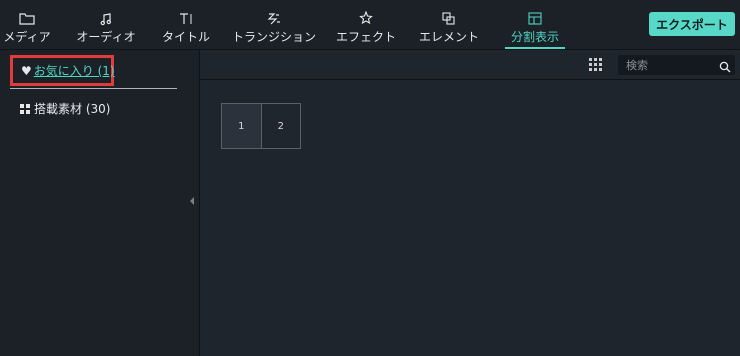 This screenshot has width=740, height=356. What do you see at coordinates (274, 13) in the screenshot?
I see `transition-icon` at bounding box center [274, 13].